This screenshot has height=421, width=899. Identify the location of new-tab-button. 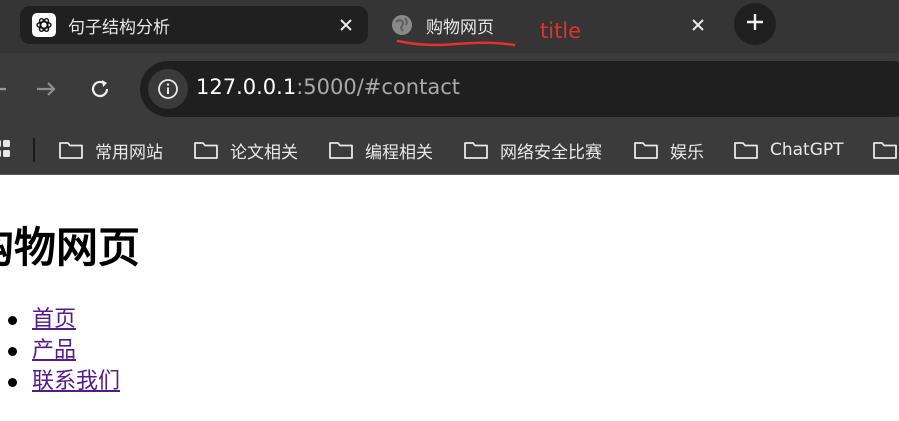
(755, 24).